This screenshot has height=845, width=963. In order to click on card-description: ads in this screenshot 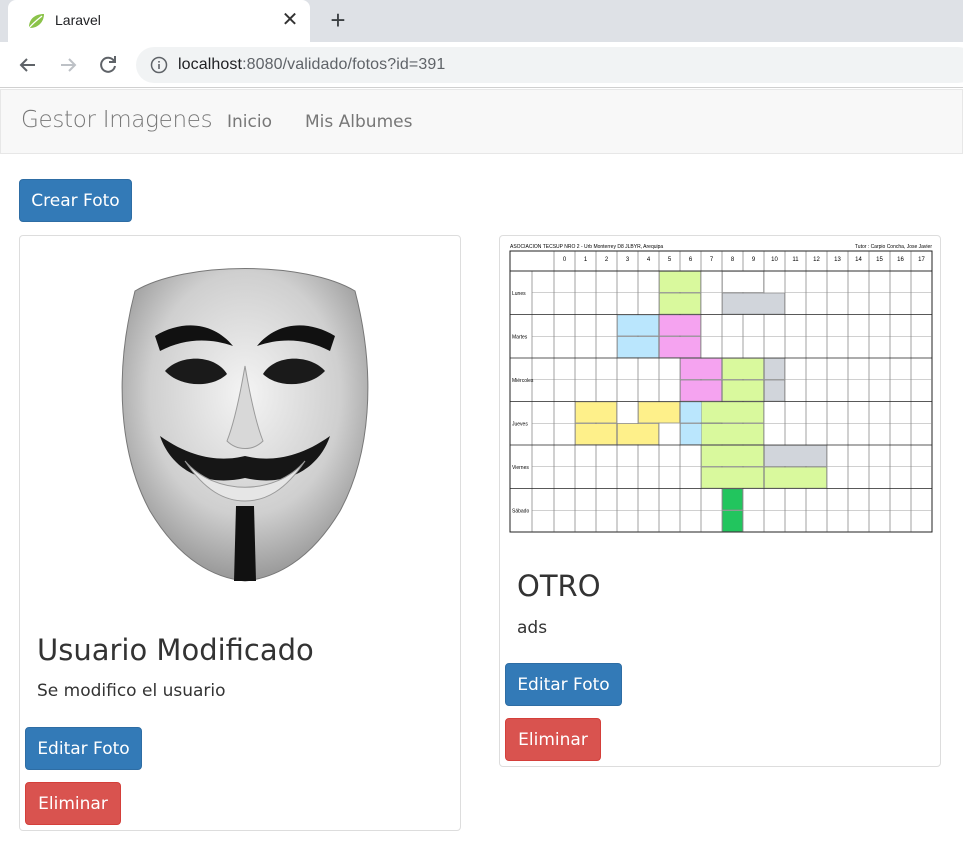, I will do `click(532, 628)`.